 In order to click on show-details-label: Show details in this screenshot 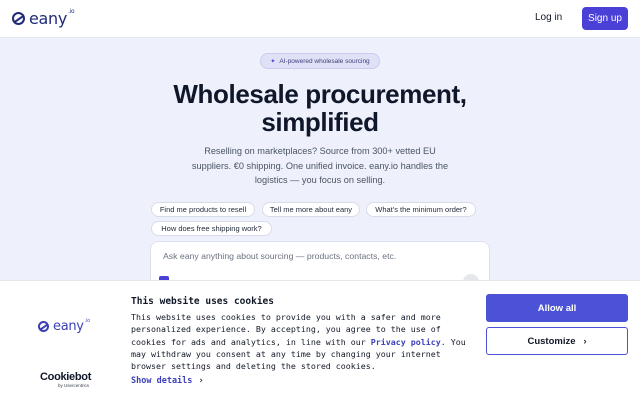, I will do `click(162, 381)`.